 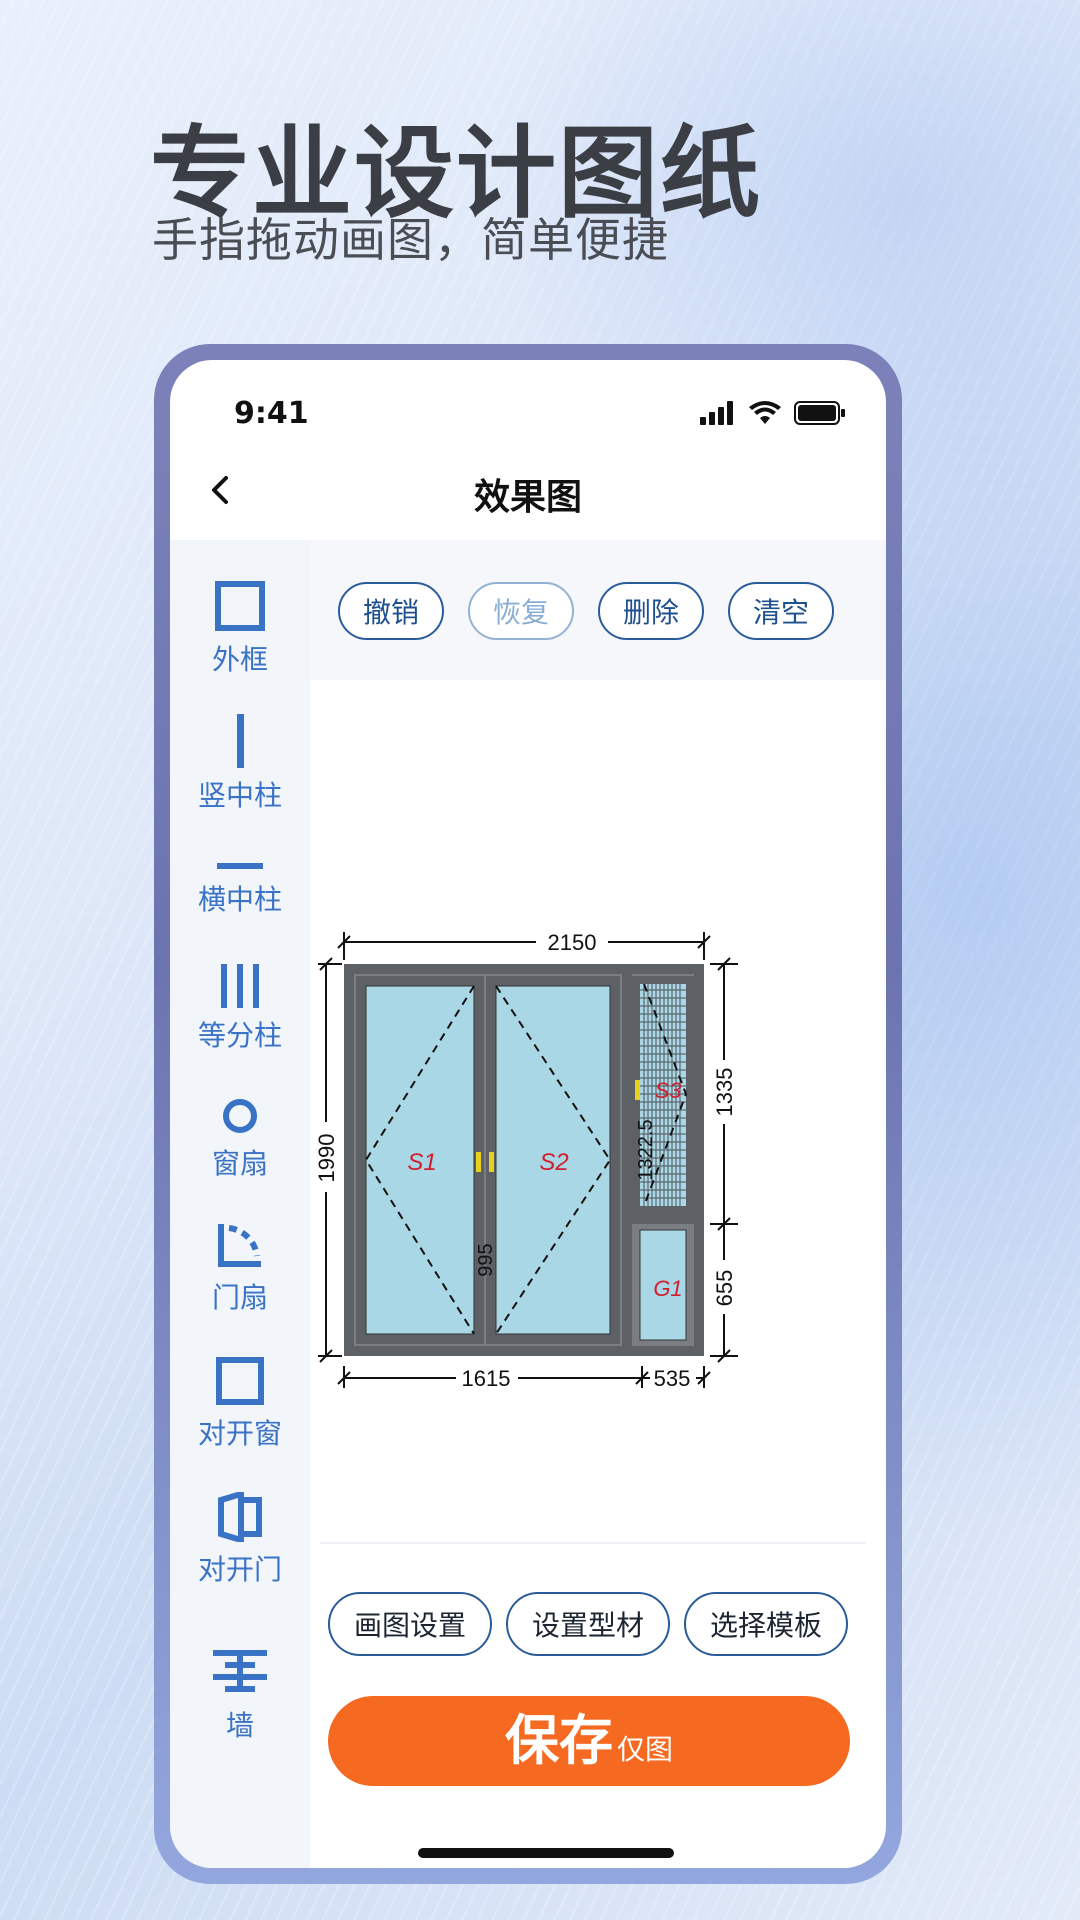 I want to click on sidebar-item-door-sash: 门扇, so click(x=240, y=1268).